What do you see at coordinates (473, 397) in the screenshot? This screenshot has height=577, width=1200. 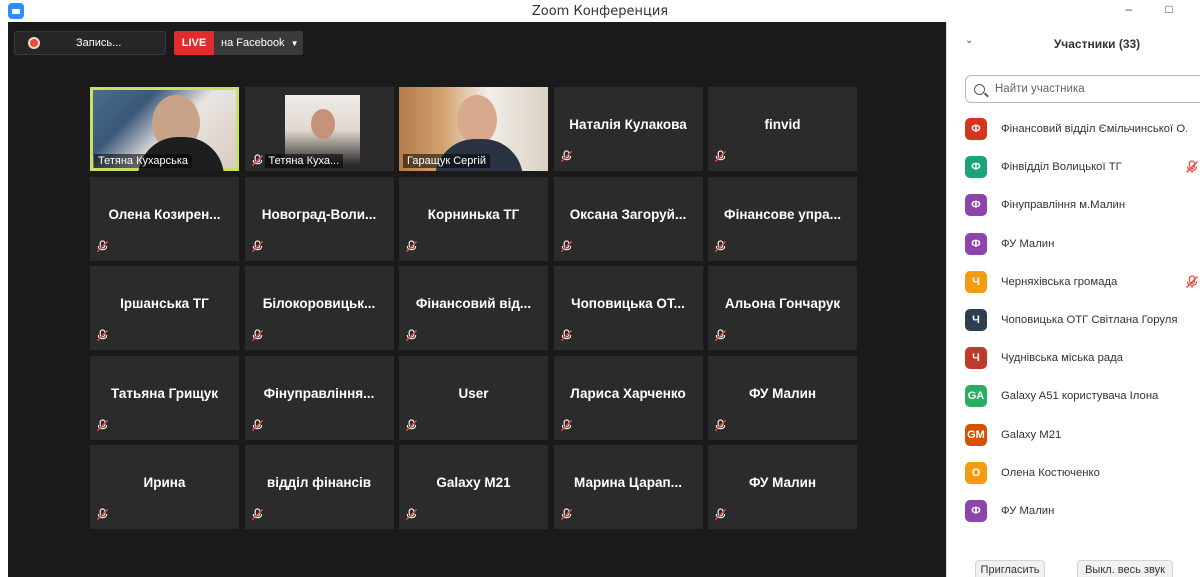 I see `participant-tile: User` at bounding box center [473, 397].